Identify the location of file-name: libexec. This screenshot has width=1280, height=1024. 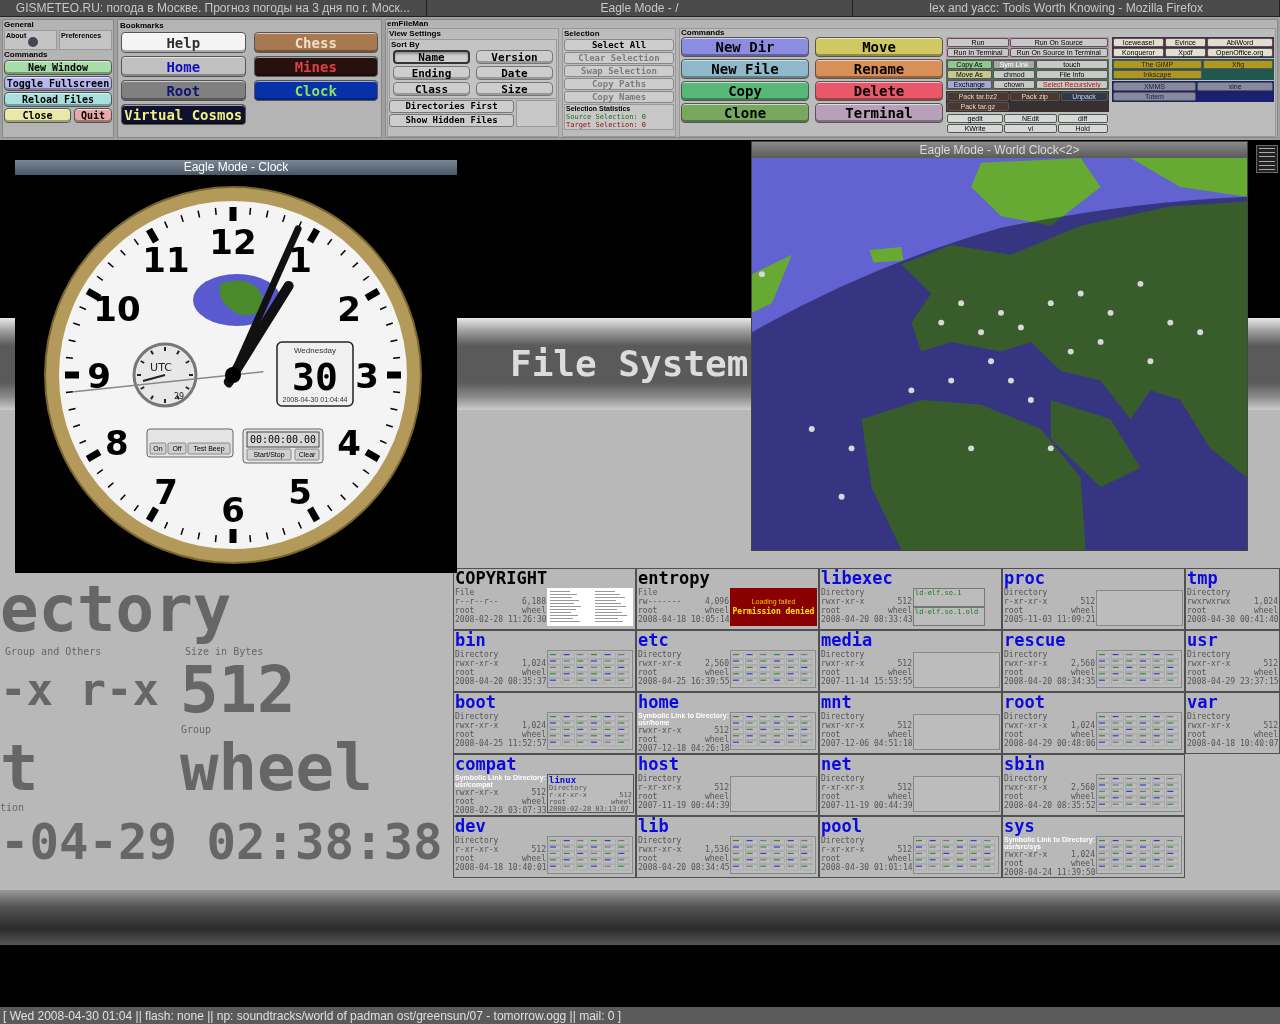
(857, 578).